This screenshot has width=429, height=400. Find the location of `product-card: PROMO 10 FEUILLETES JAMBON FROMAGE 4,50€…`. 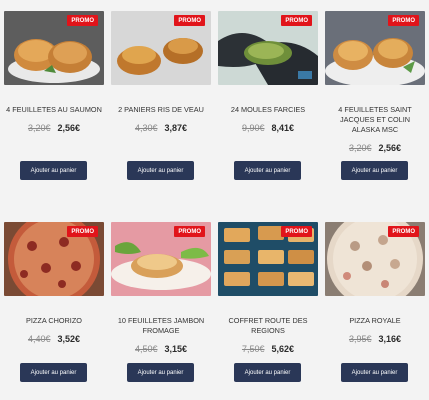

product-card: PROMO 10 FEUILLETES JAMBON FROMAGE 4,50€… is located at coordinates (161, 302).